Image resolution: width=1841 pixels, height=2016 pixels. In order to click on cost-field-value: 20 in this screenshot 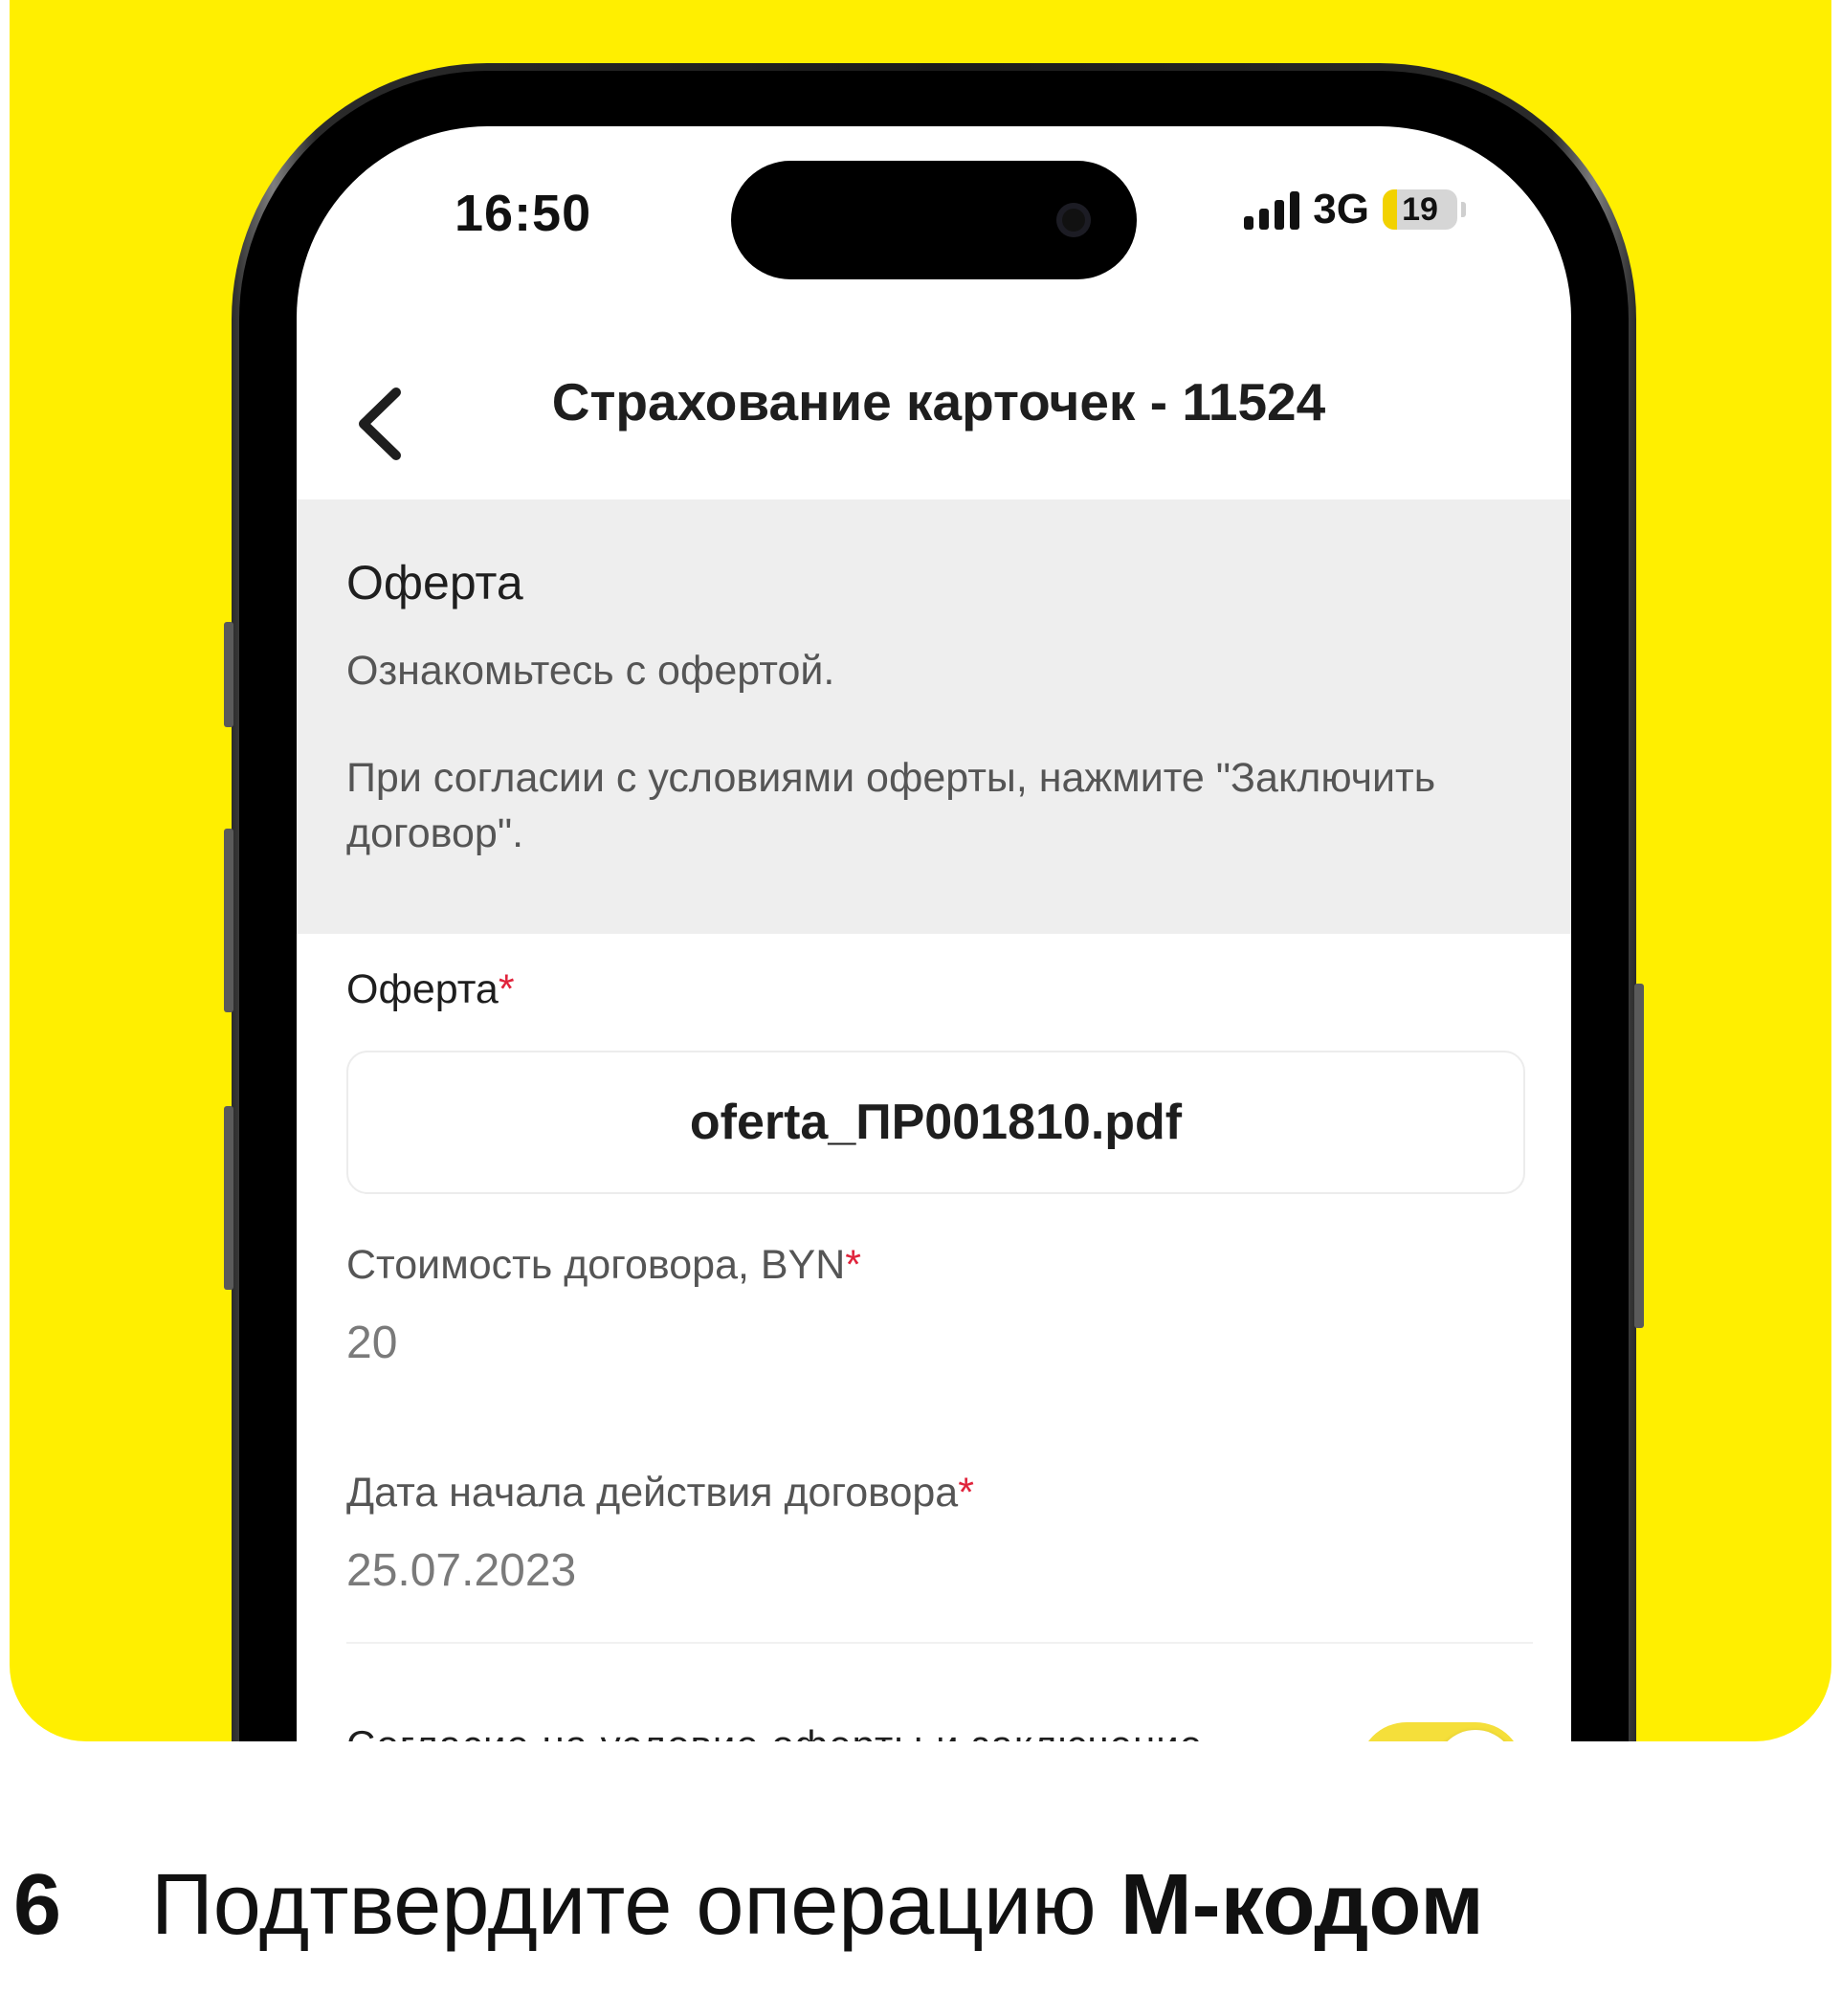, I will do `click(371, 1343)`.